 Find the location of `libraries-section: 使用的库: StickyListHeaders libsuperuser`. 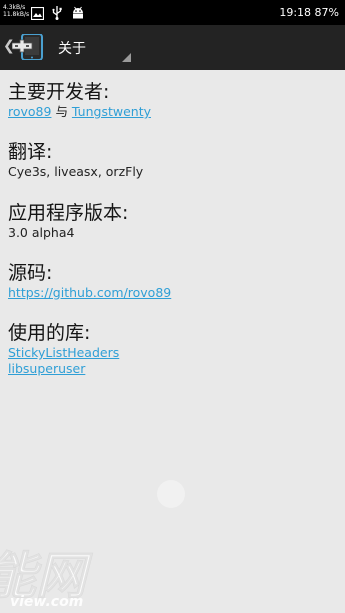

libraries-section: 使用的库: StickyListHeaders libsuperuser is located at coordinates (63, 349).